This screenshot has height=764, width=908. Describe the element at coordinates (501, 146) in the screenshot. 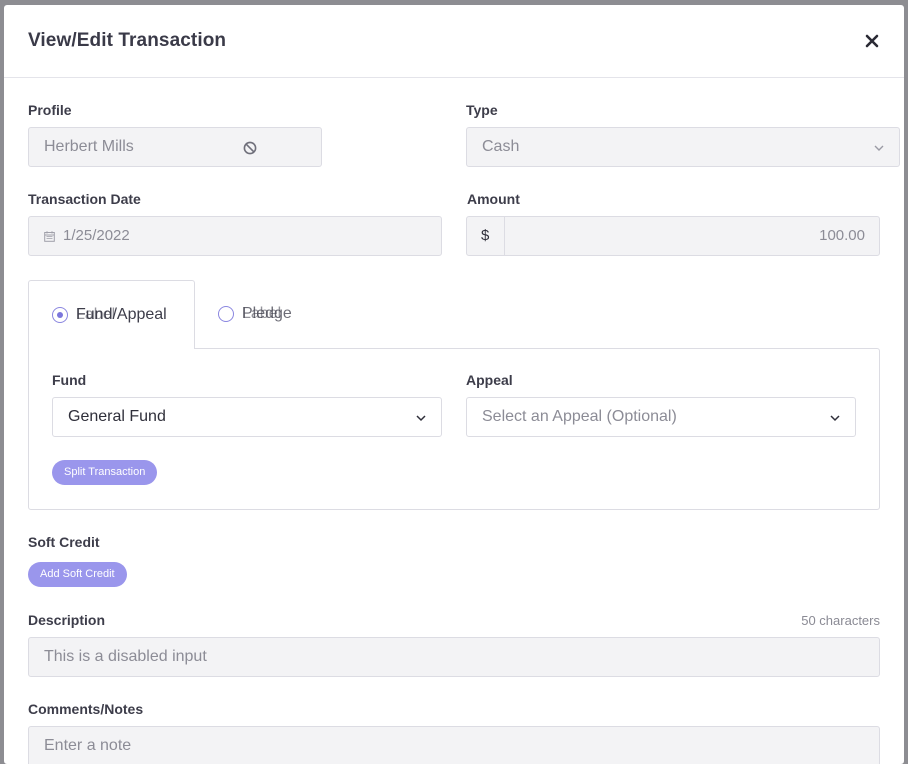

I see `type-value: Cash` at that location.